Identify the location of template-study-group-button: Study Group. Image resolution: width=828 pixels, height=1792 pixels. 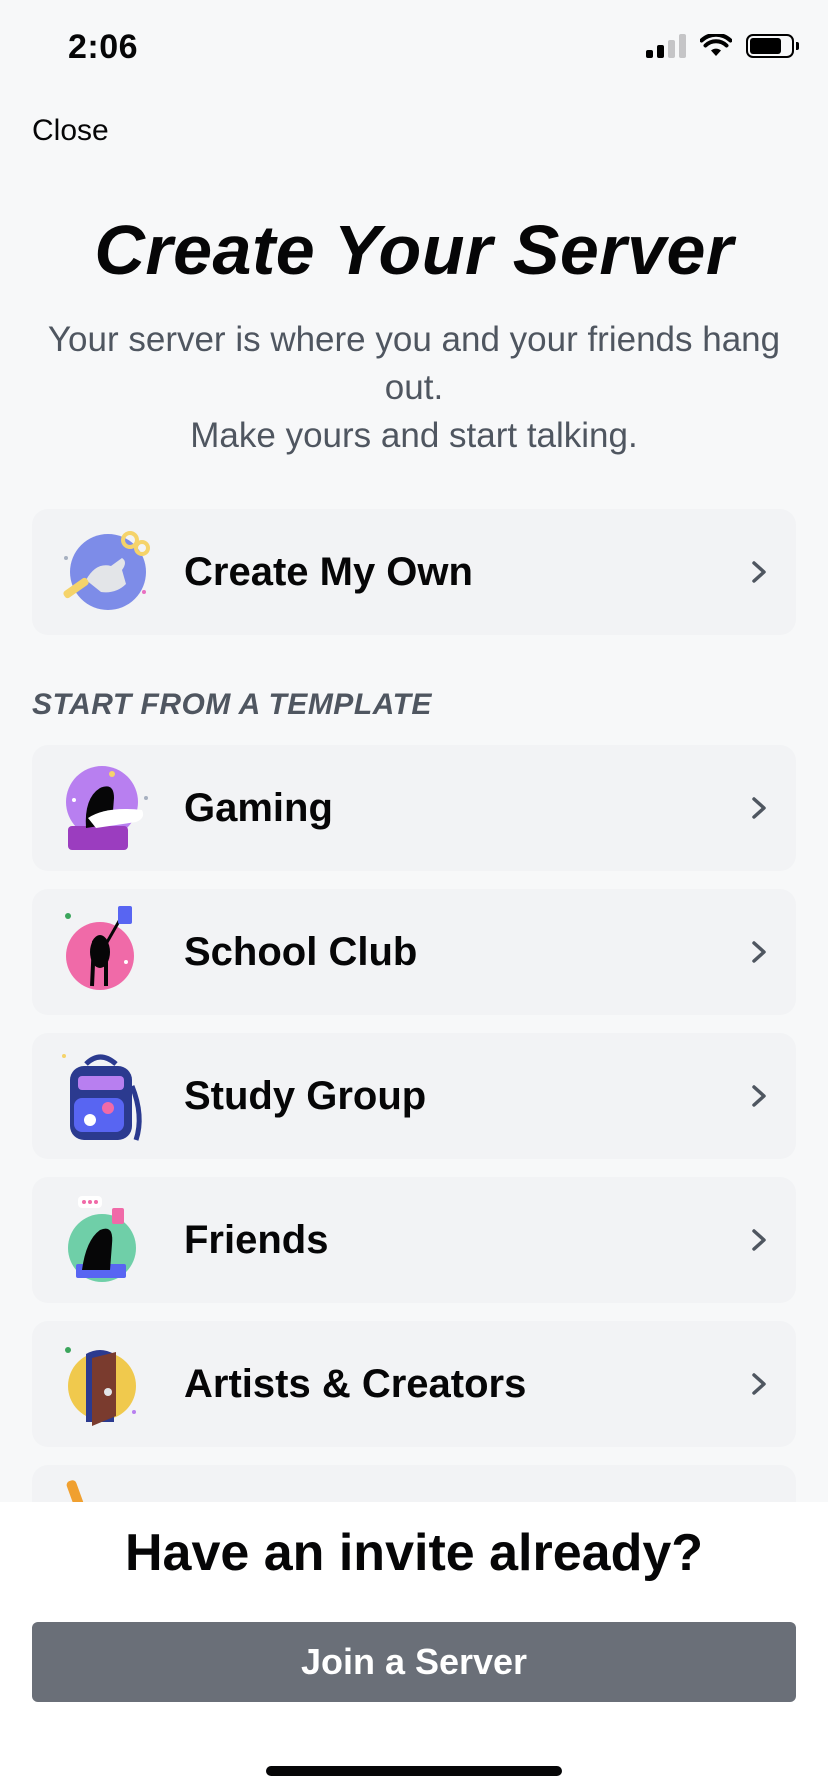
(414, 1096).